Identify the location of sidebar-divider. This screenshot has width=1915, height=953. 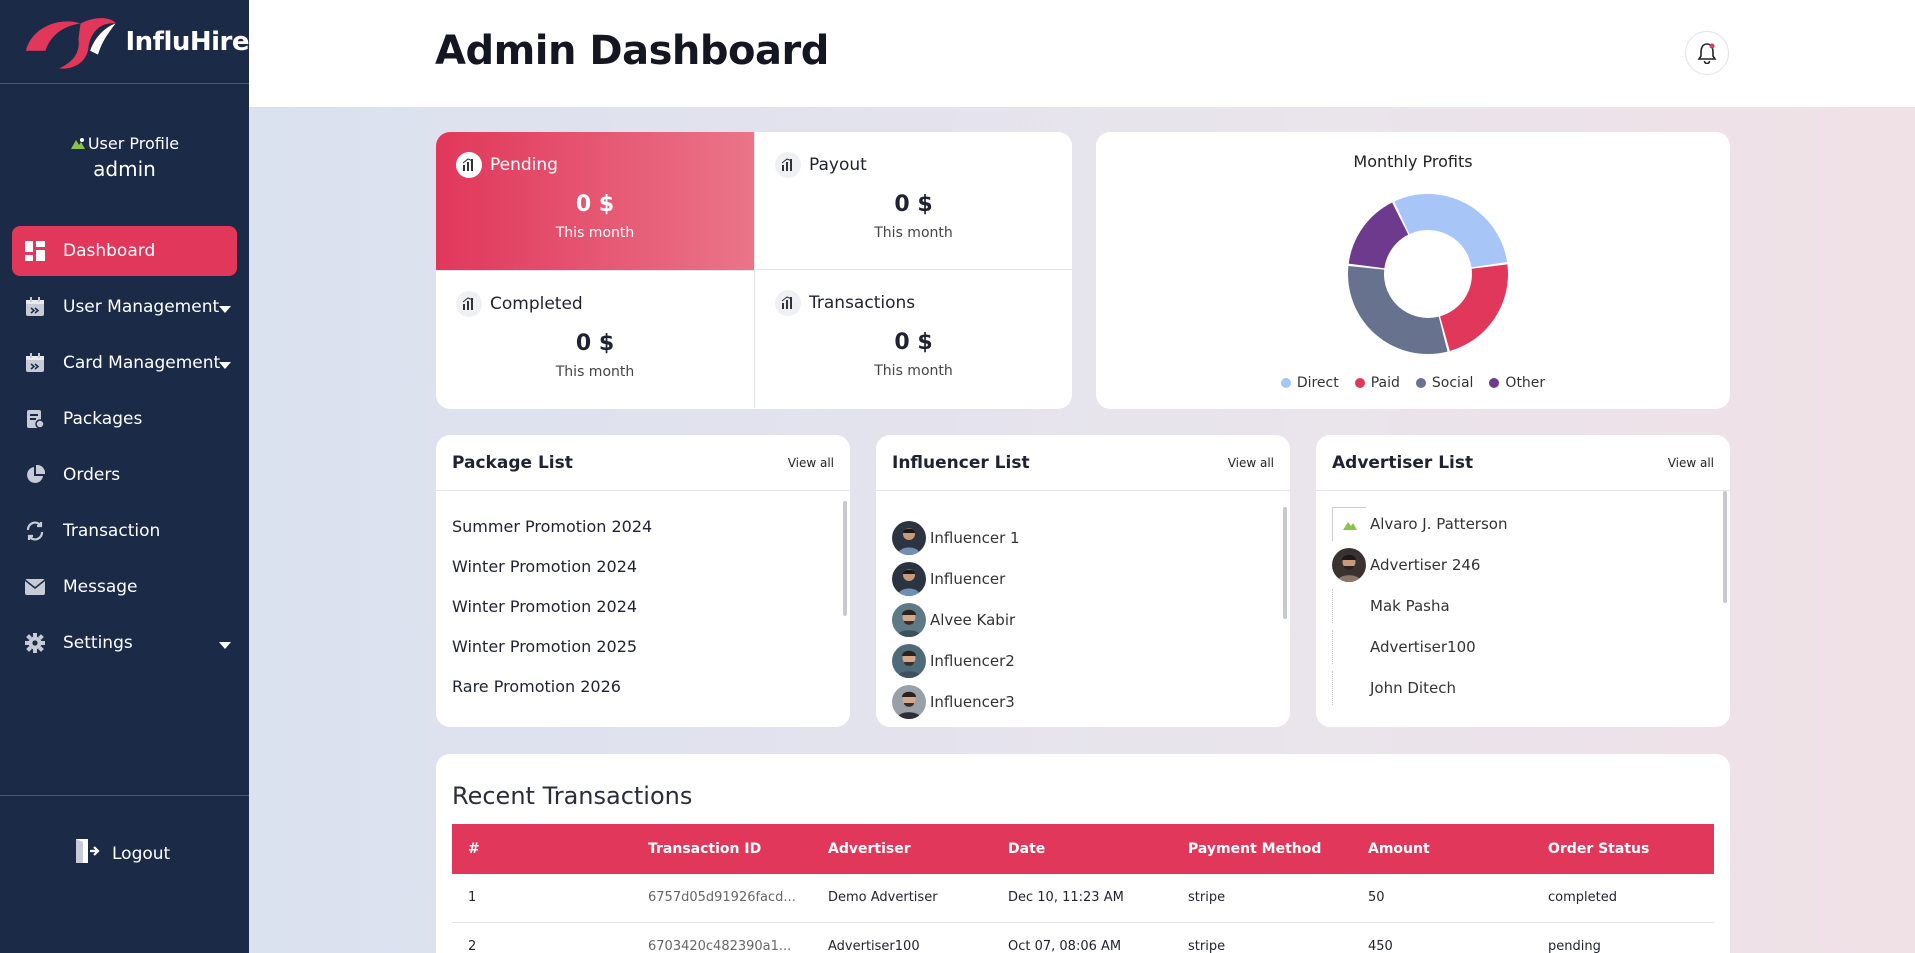
(124, 795).